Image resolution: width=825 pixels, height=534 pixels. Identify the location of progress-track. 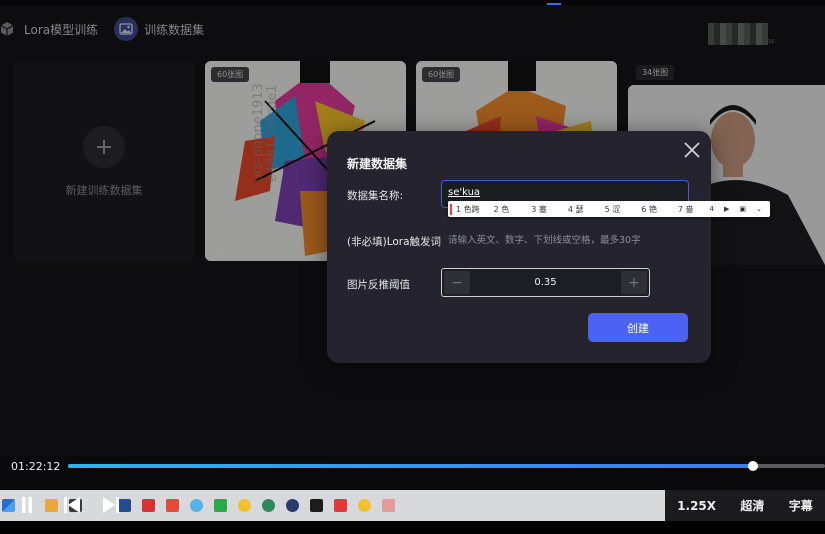
(446, 466).